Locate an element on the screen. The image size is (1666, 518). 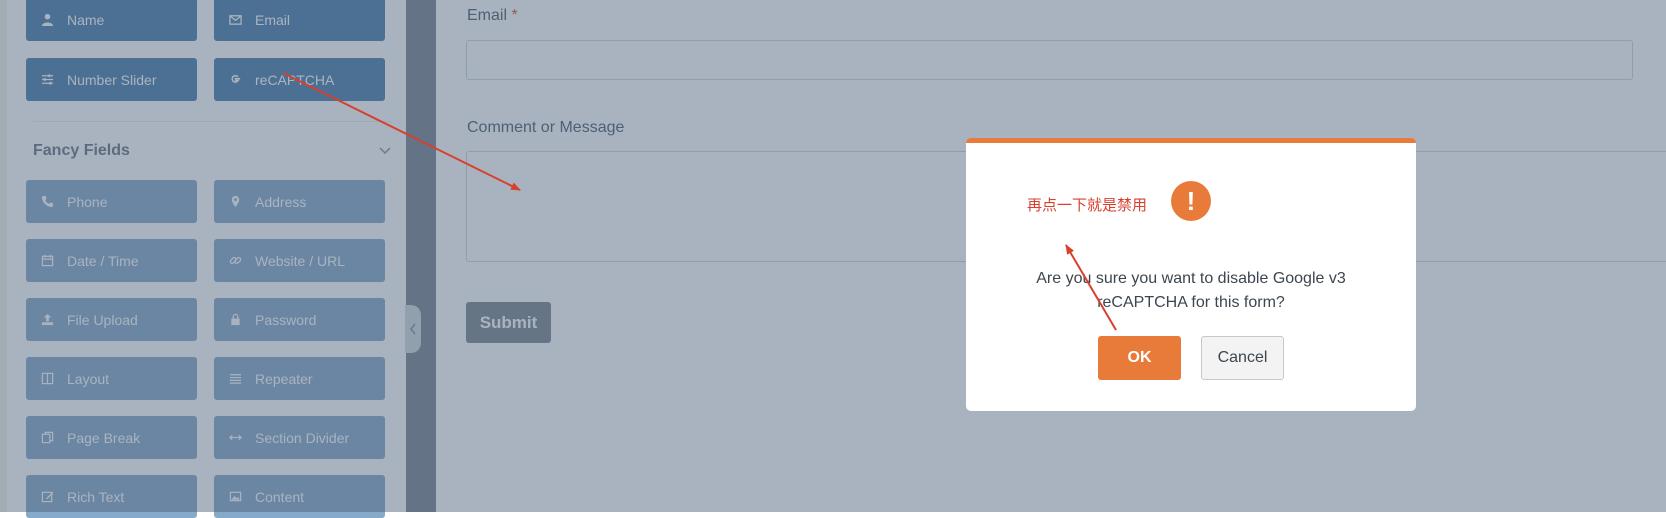
annotation-text: 再点一下就是禁用 is located at coordinates (1087, 205).